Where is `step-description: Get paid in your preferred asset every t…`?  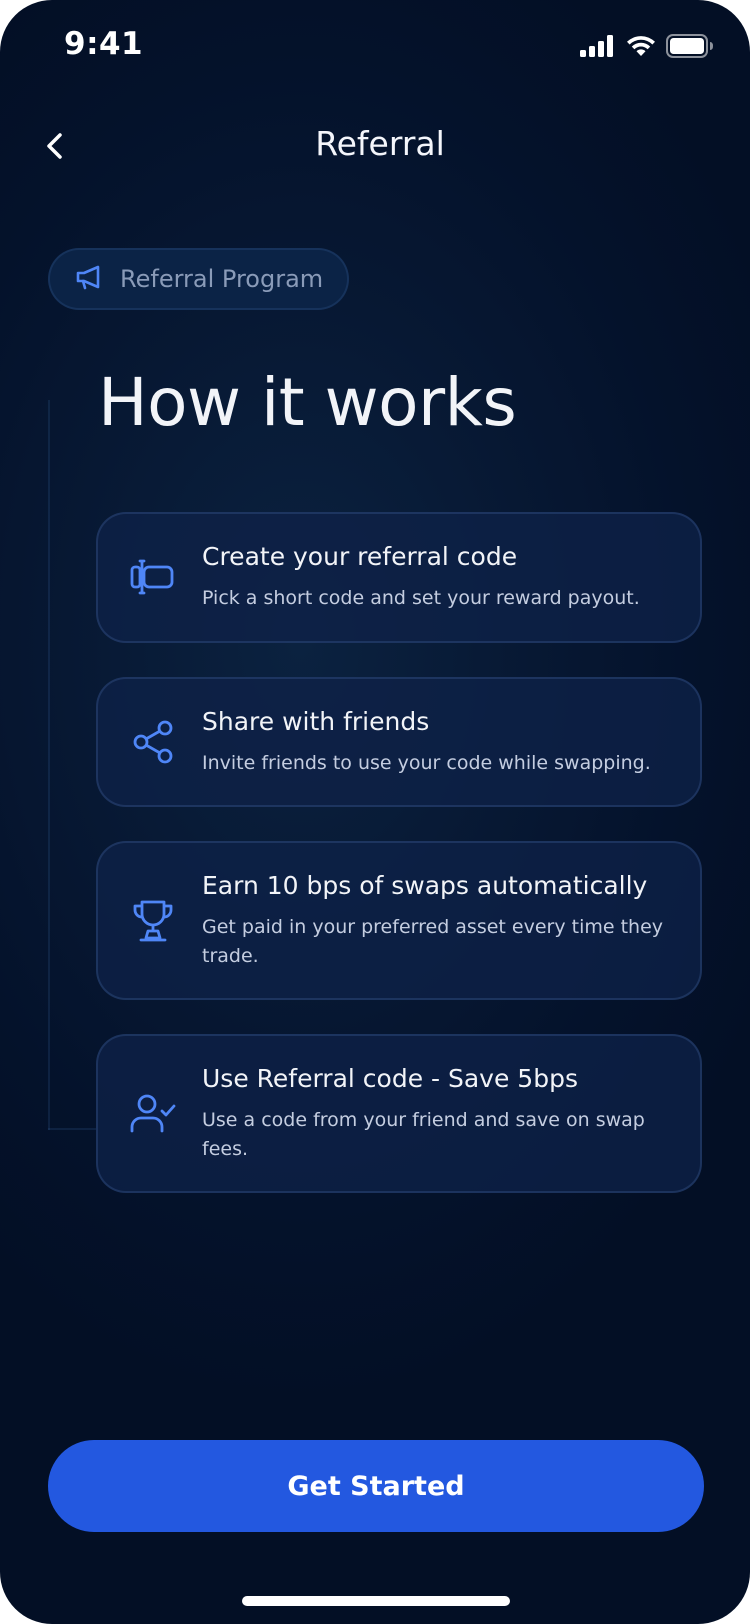 step-description: Get paid in your preferred asset every t… is located at coordinates (433, 941).